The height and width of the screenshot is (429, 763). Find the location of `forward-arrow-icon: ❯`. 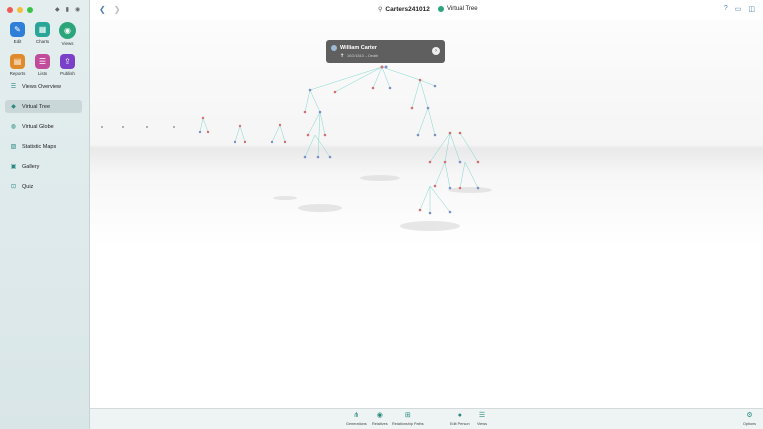

forward-arrow-icon: ❯ is located at coordinates (117, 9).